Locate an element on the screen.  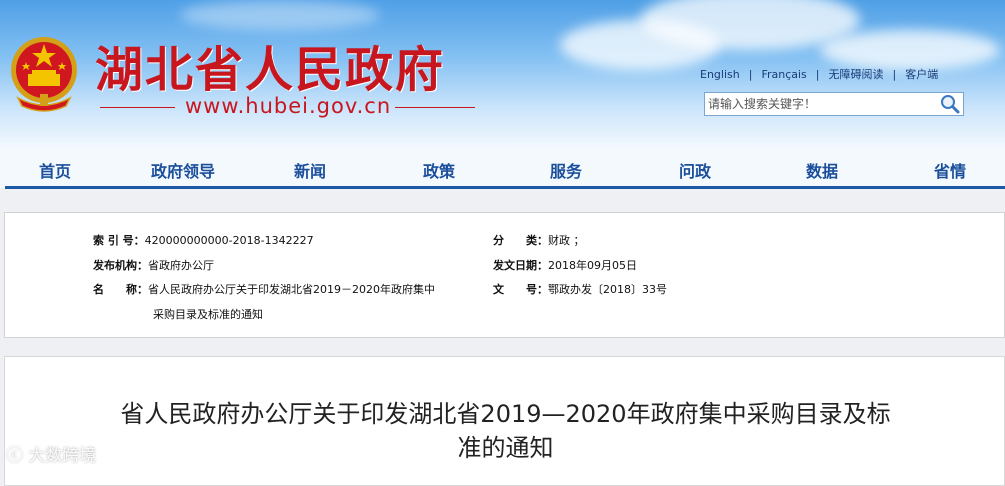
meta-label: 索 引 号： is located at coordinates (119, 240).